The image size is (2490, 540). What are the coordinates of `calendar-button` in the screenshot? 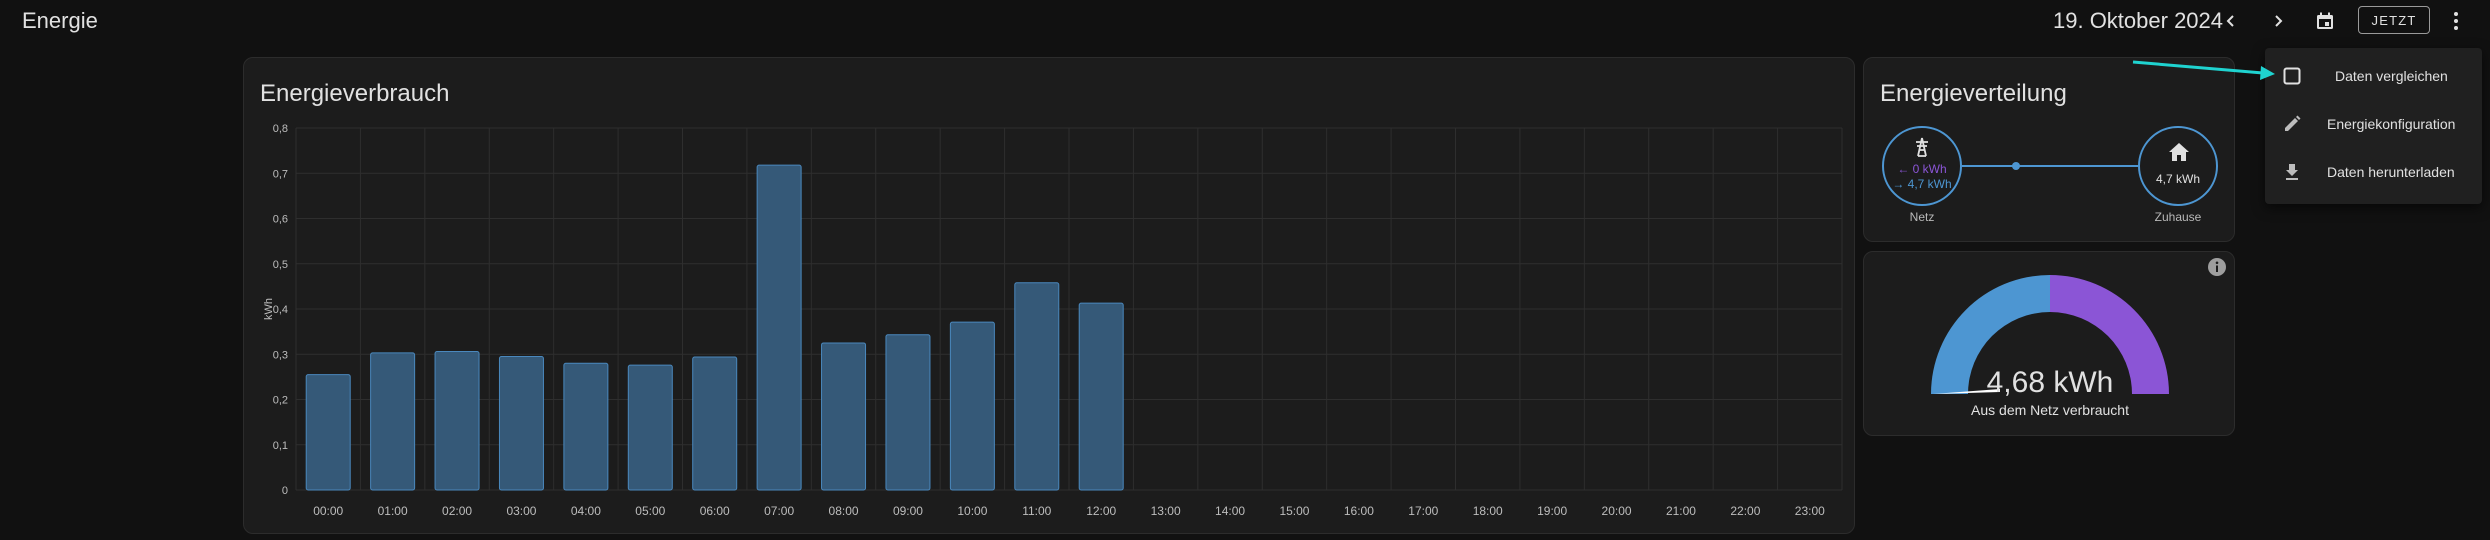 It's located at (2325, 21).